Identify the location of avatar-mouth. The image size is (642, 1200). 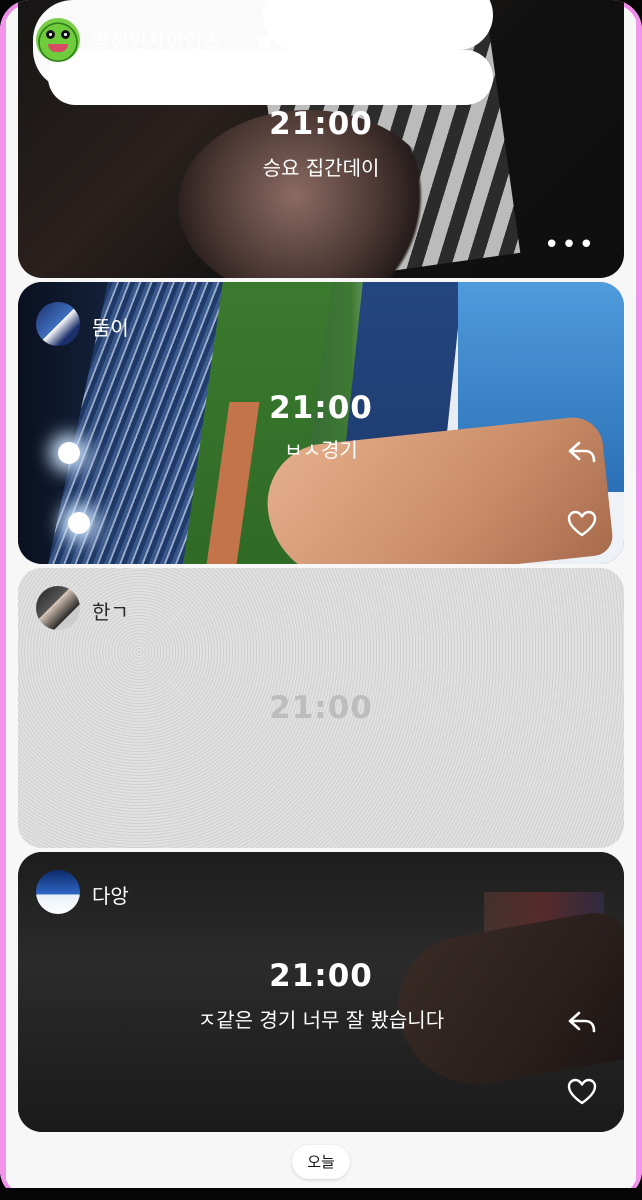
(58, 48).